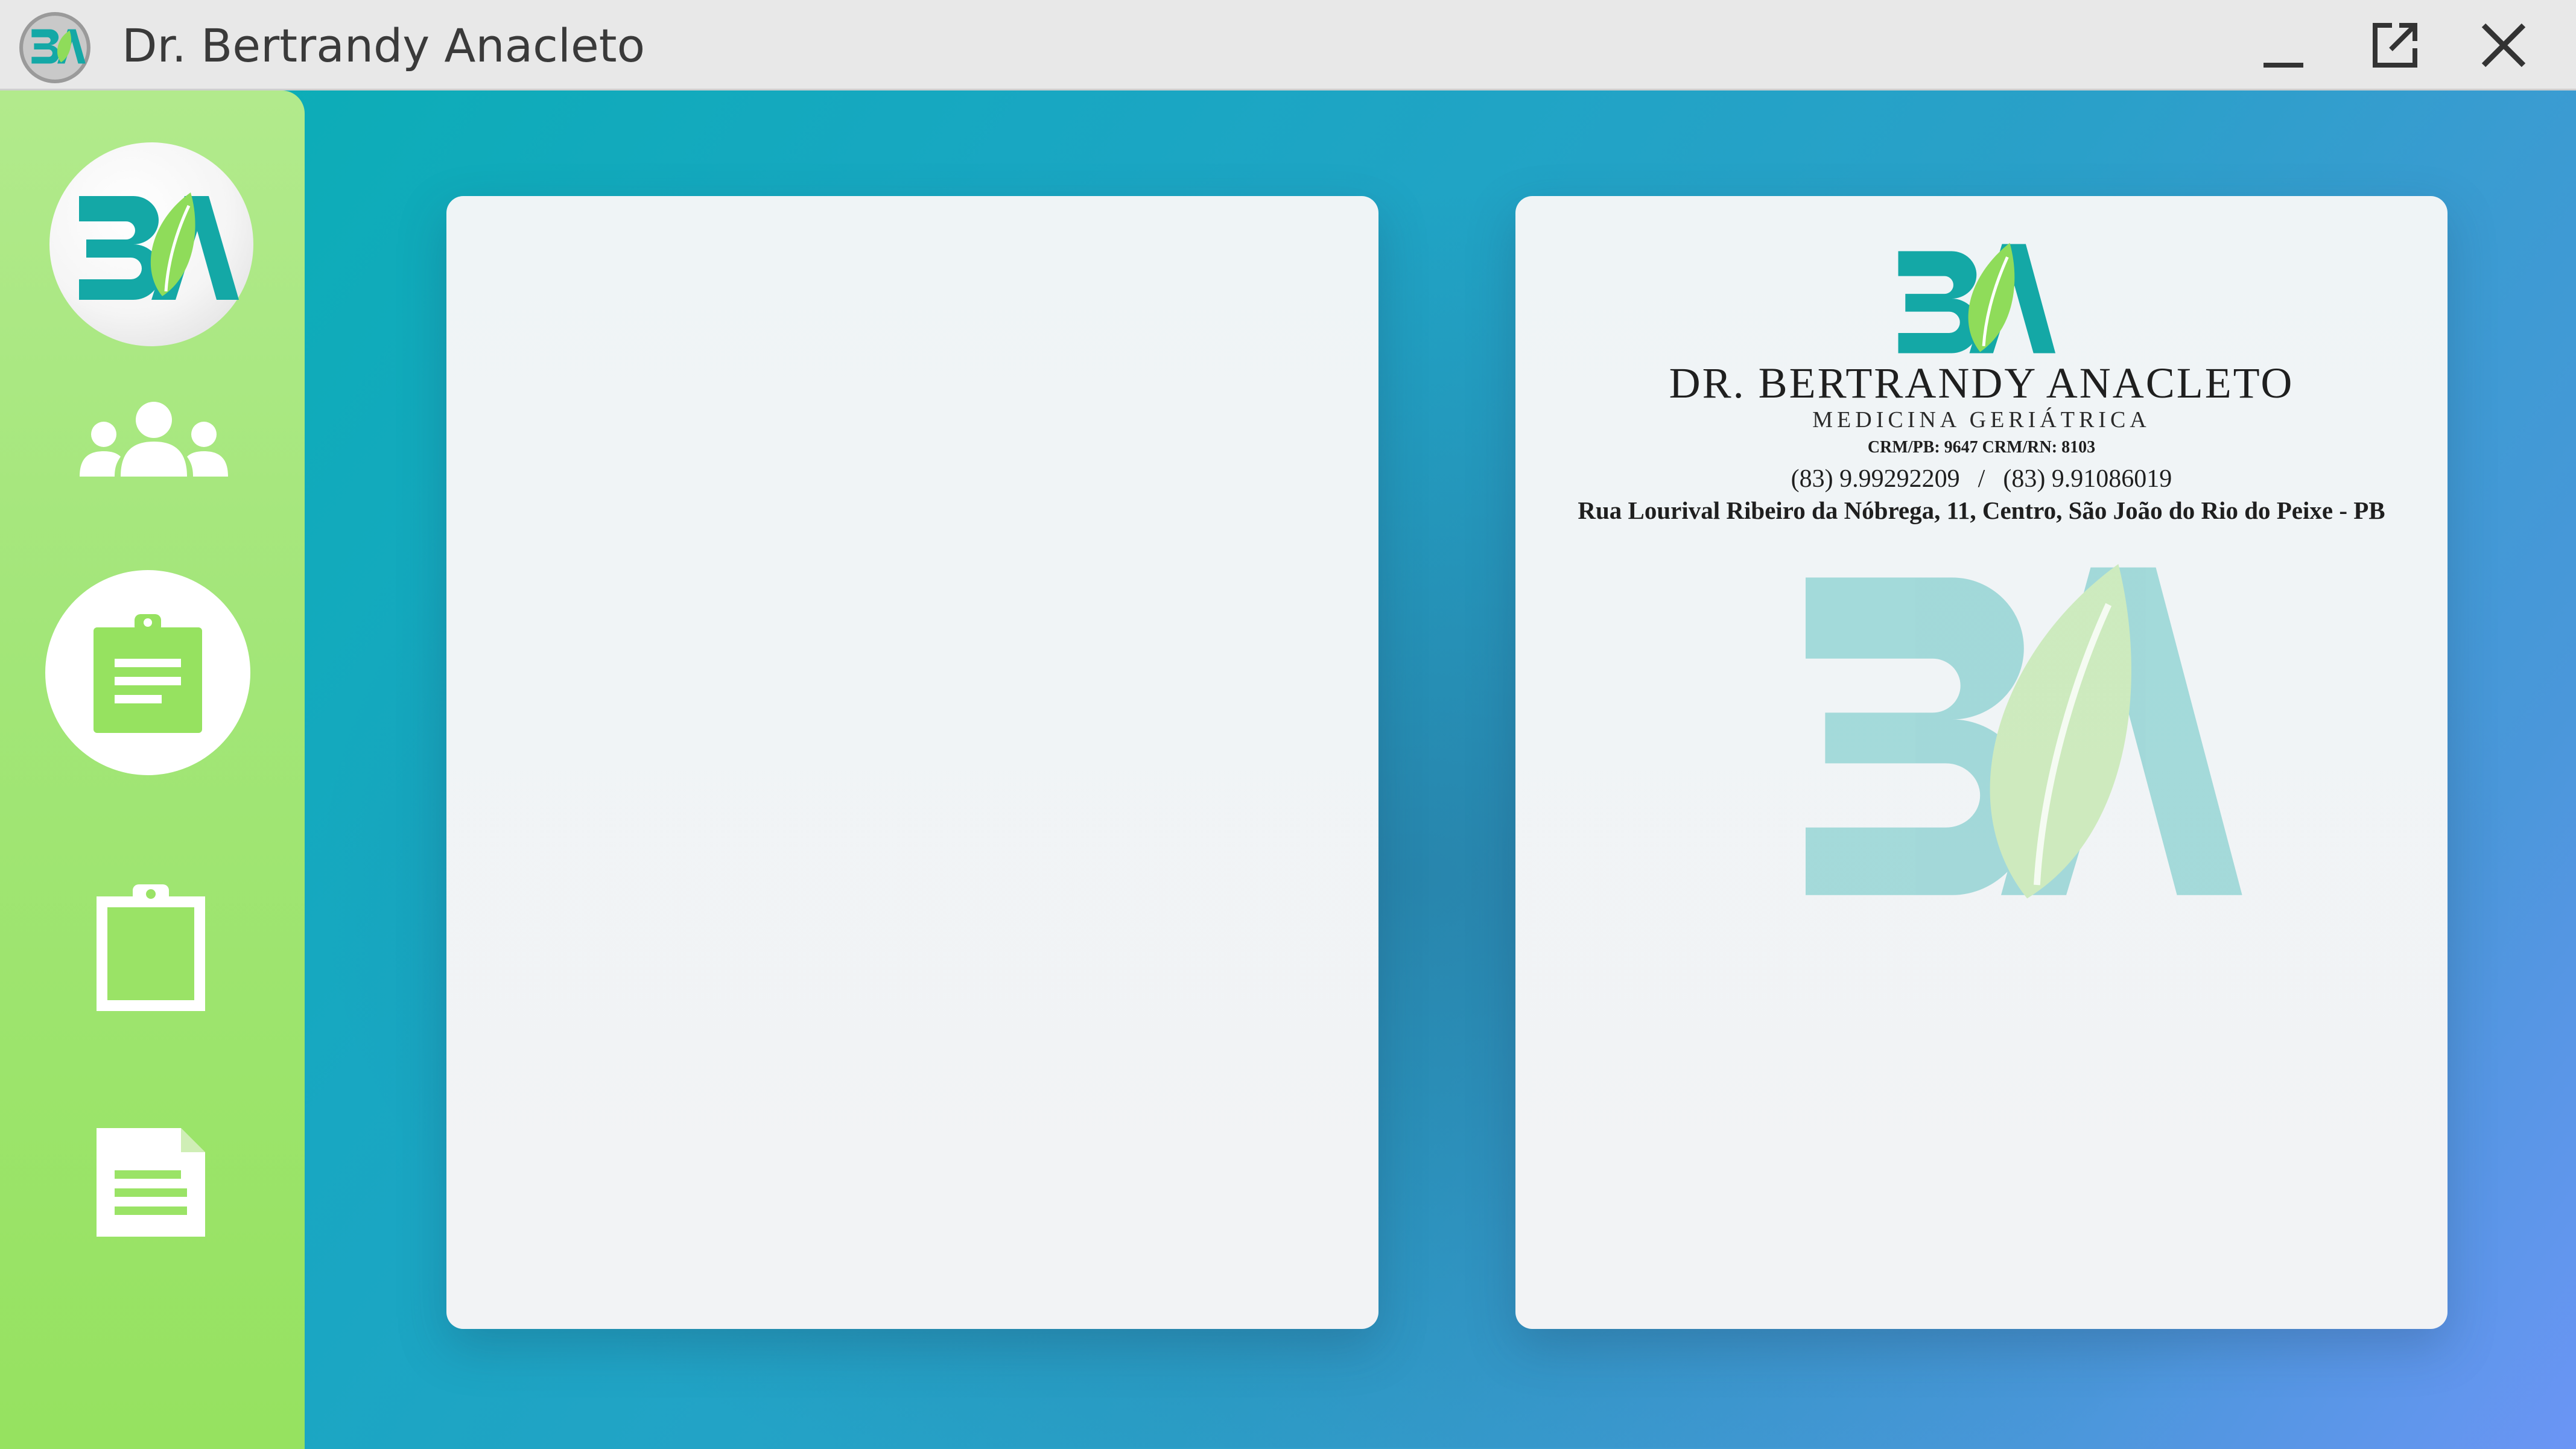 The image size is (2576, 1449). What do you see at coordinates (2283, 45) in the screenshot?
I see `minimize-button` at bounding box center [2283, 45].